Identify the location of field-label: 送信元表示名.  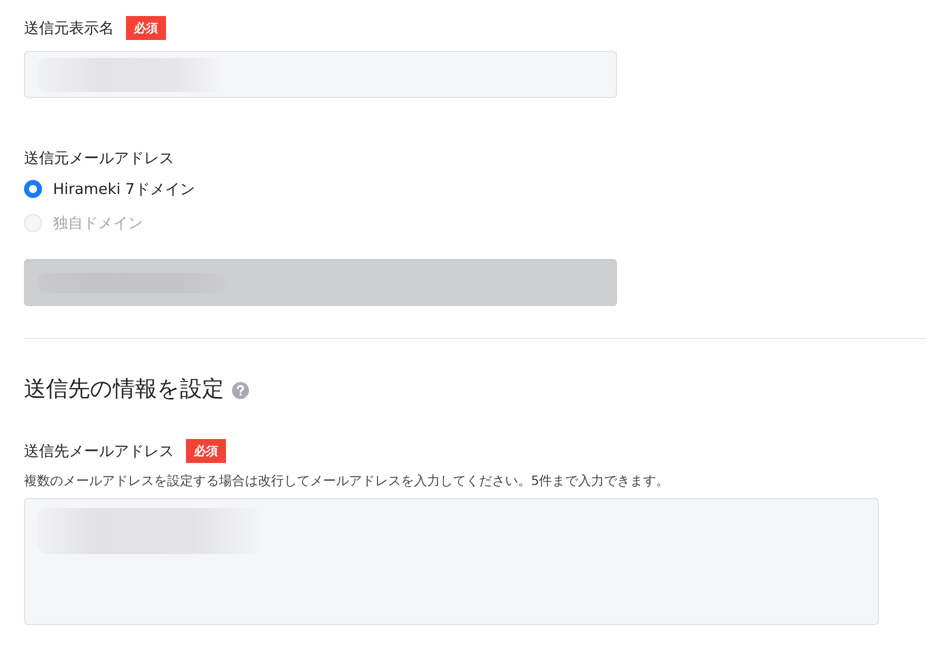
(69, 28).